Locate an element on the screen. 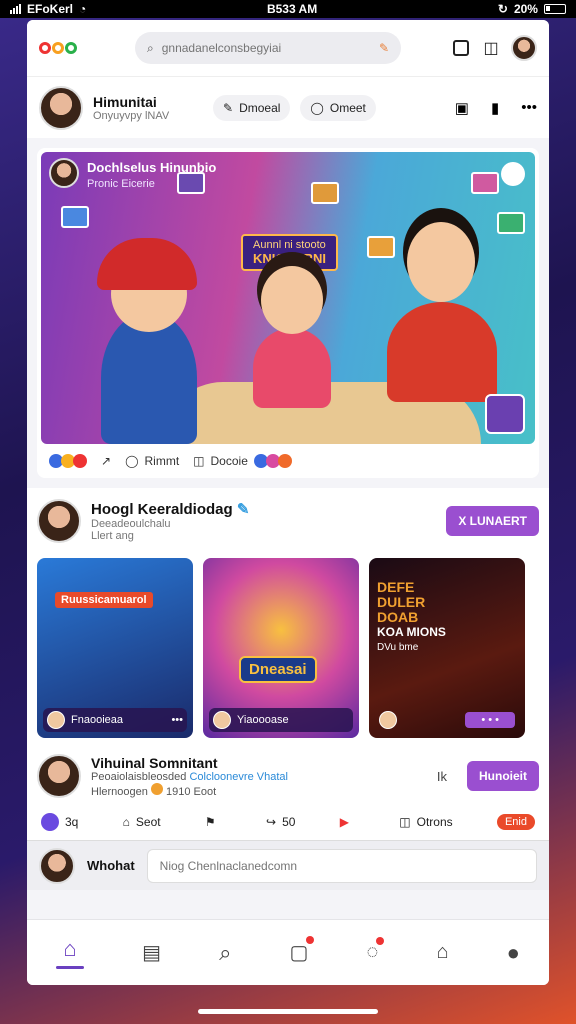  bell-icon: ▢ is located at coordinates (299, 953).